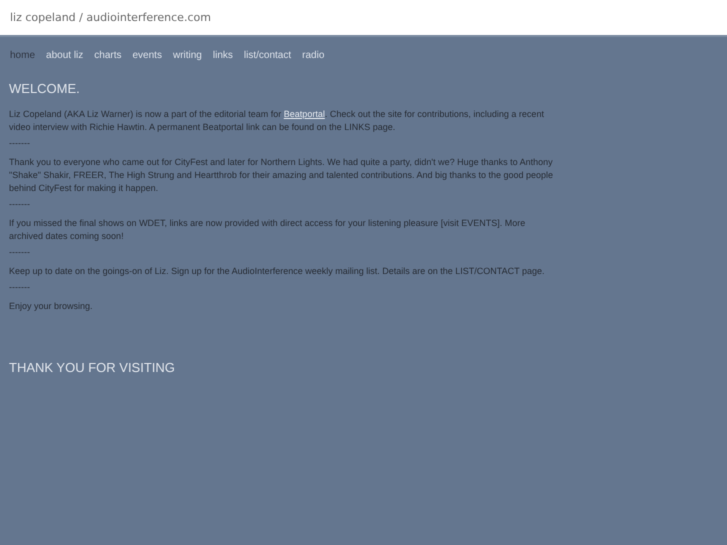  What do you see at coordinates (222, 55) in the screenshot?
I see `nav-link: links` at bounding box center [222, 55].